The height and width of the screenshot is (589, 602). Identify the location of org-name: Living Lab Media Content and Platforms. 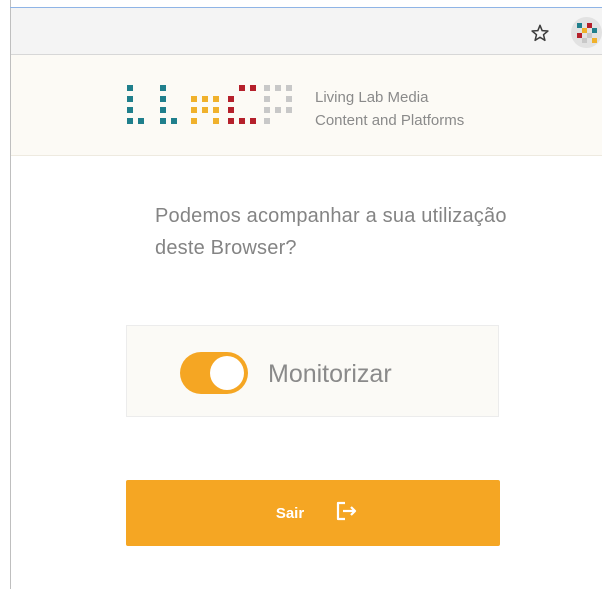
(415, 109).